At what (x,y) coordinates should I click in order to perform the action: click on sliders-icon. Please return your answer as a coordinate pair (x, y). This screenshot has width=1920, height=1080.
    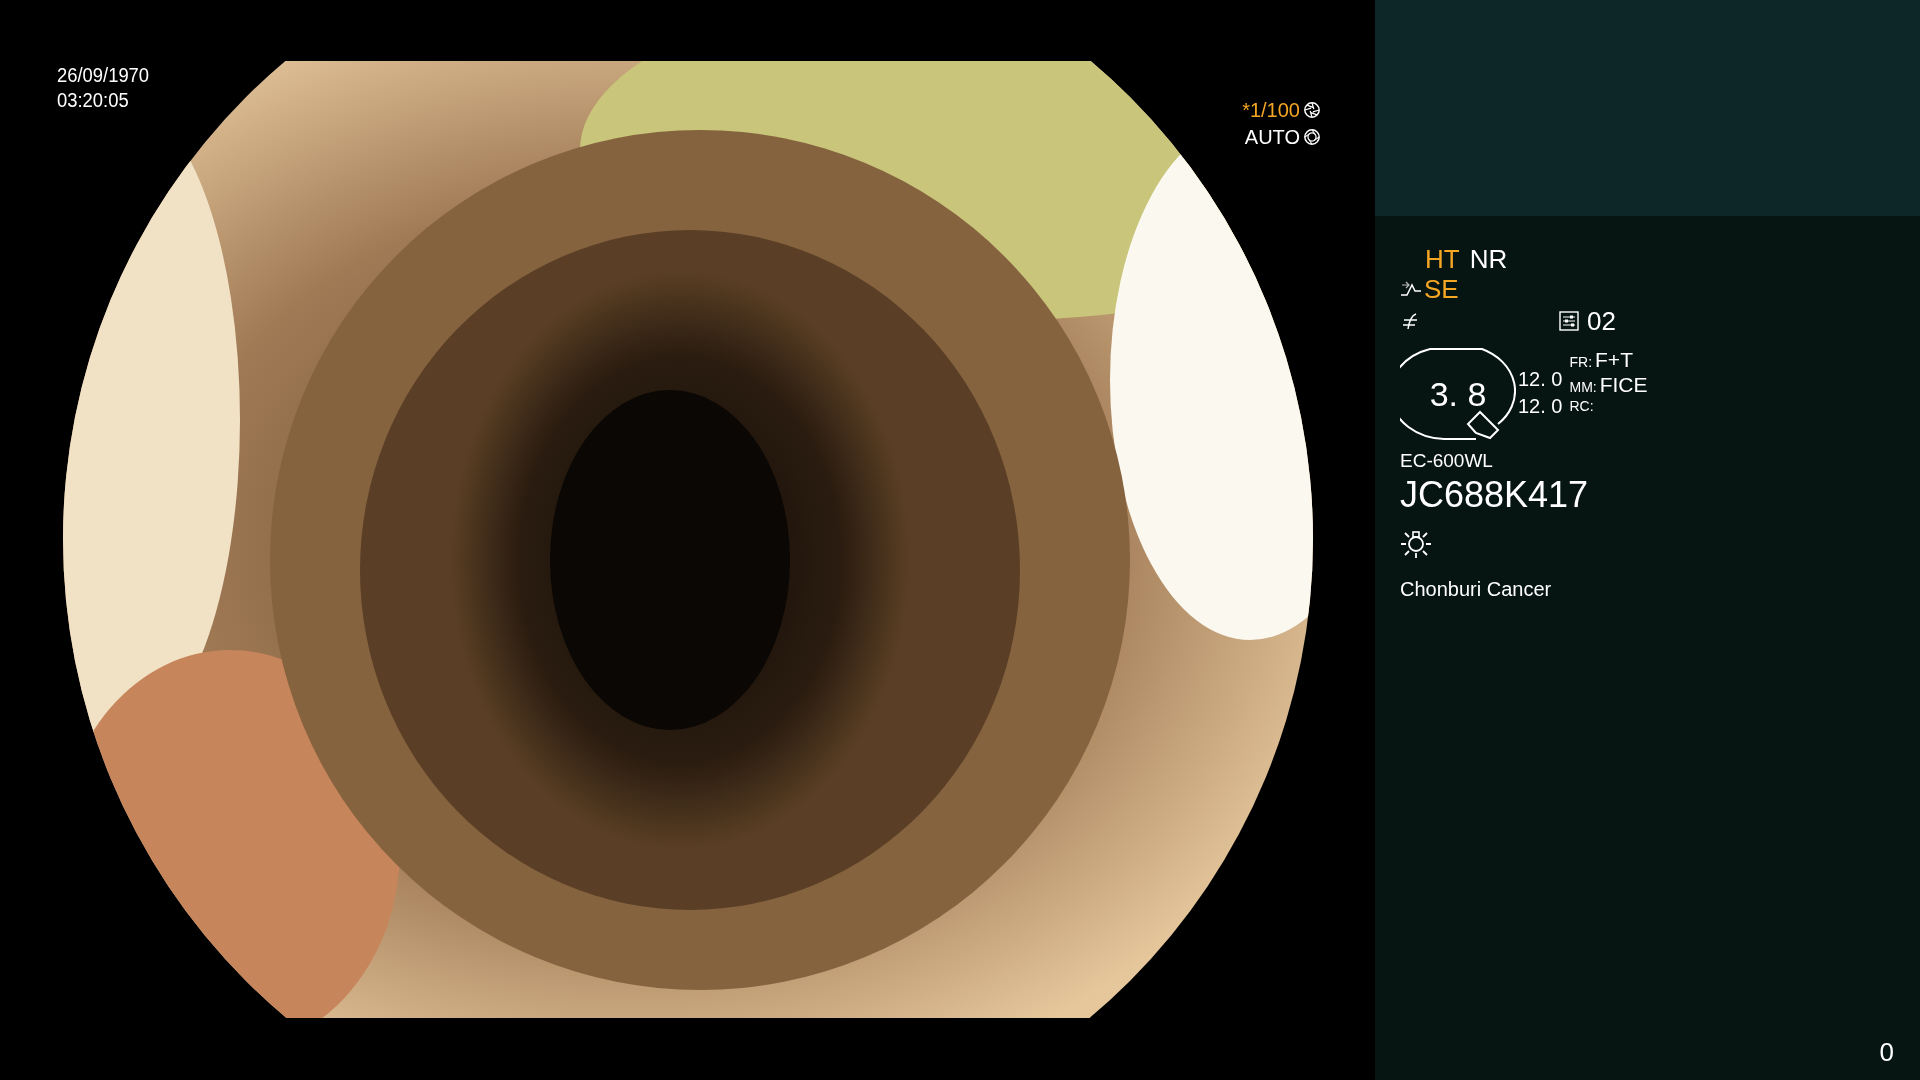
    Looking at the image, I should click on (1569, 321).